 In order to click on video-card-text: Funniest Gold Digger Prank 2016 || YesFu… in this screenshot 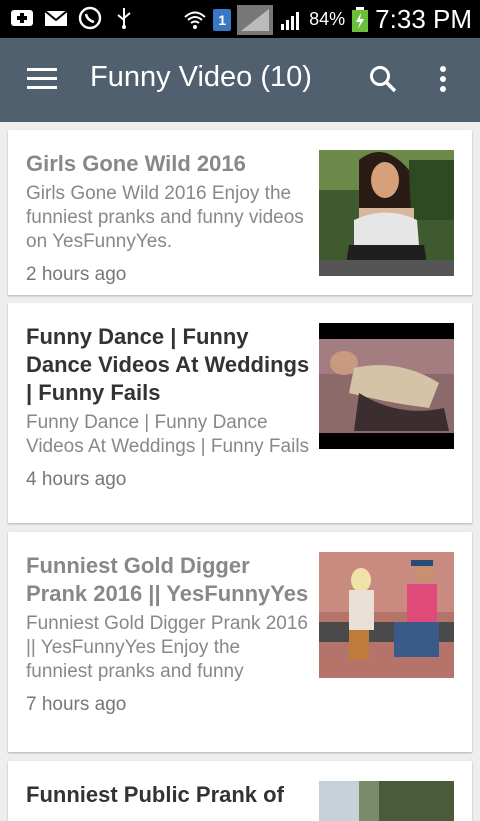, I will do `click(168, 634)`.